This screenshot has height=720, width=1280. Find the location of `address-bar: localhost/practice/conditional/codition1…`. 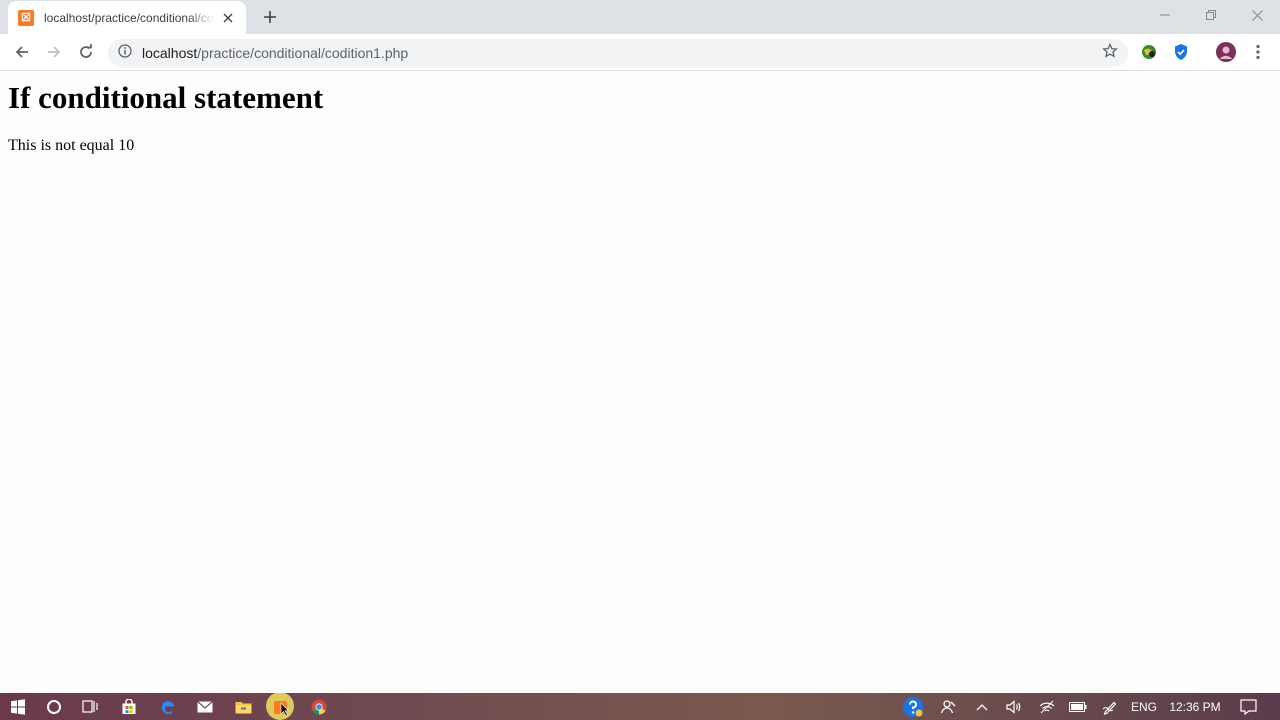

address-bar: localhost/practice/conditional/codition1… is located at coordinates (618, 53).